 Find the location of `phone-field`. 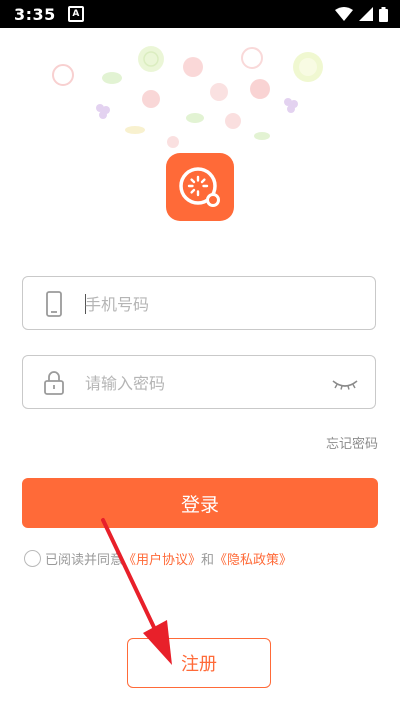

phone-field is located at coordinates (199, 303).